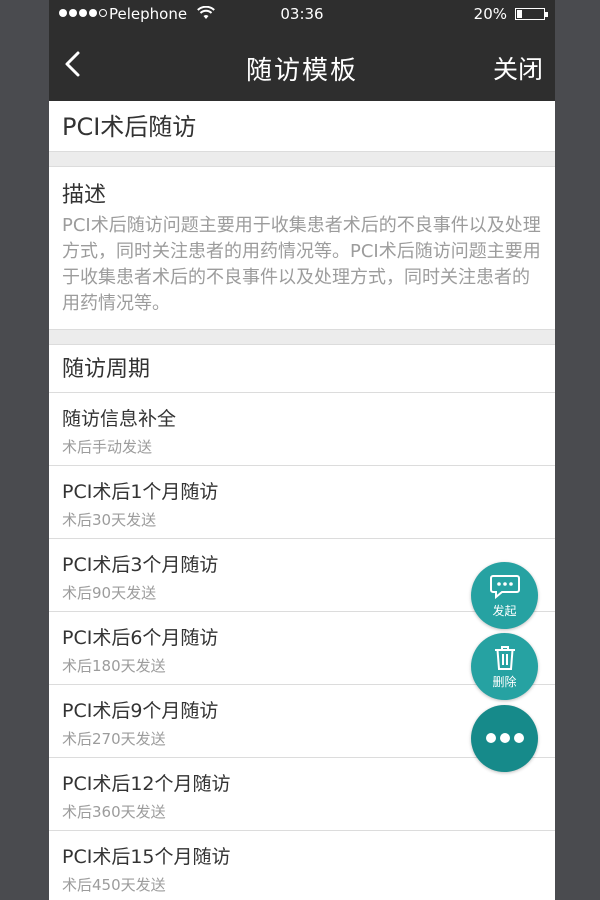  What do you see at coordinates (302, 502) in the screenshot?
I see `list-item: PCI术后1个月随访 术后30天发送` at bounding box center [302, 502].